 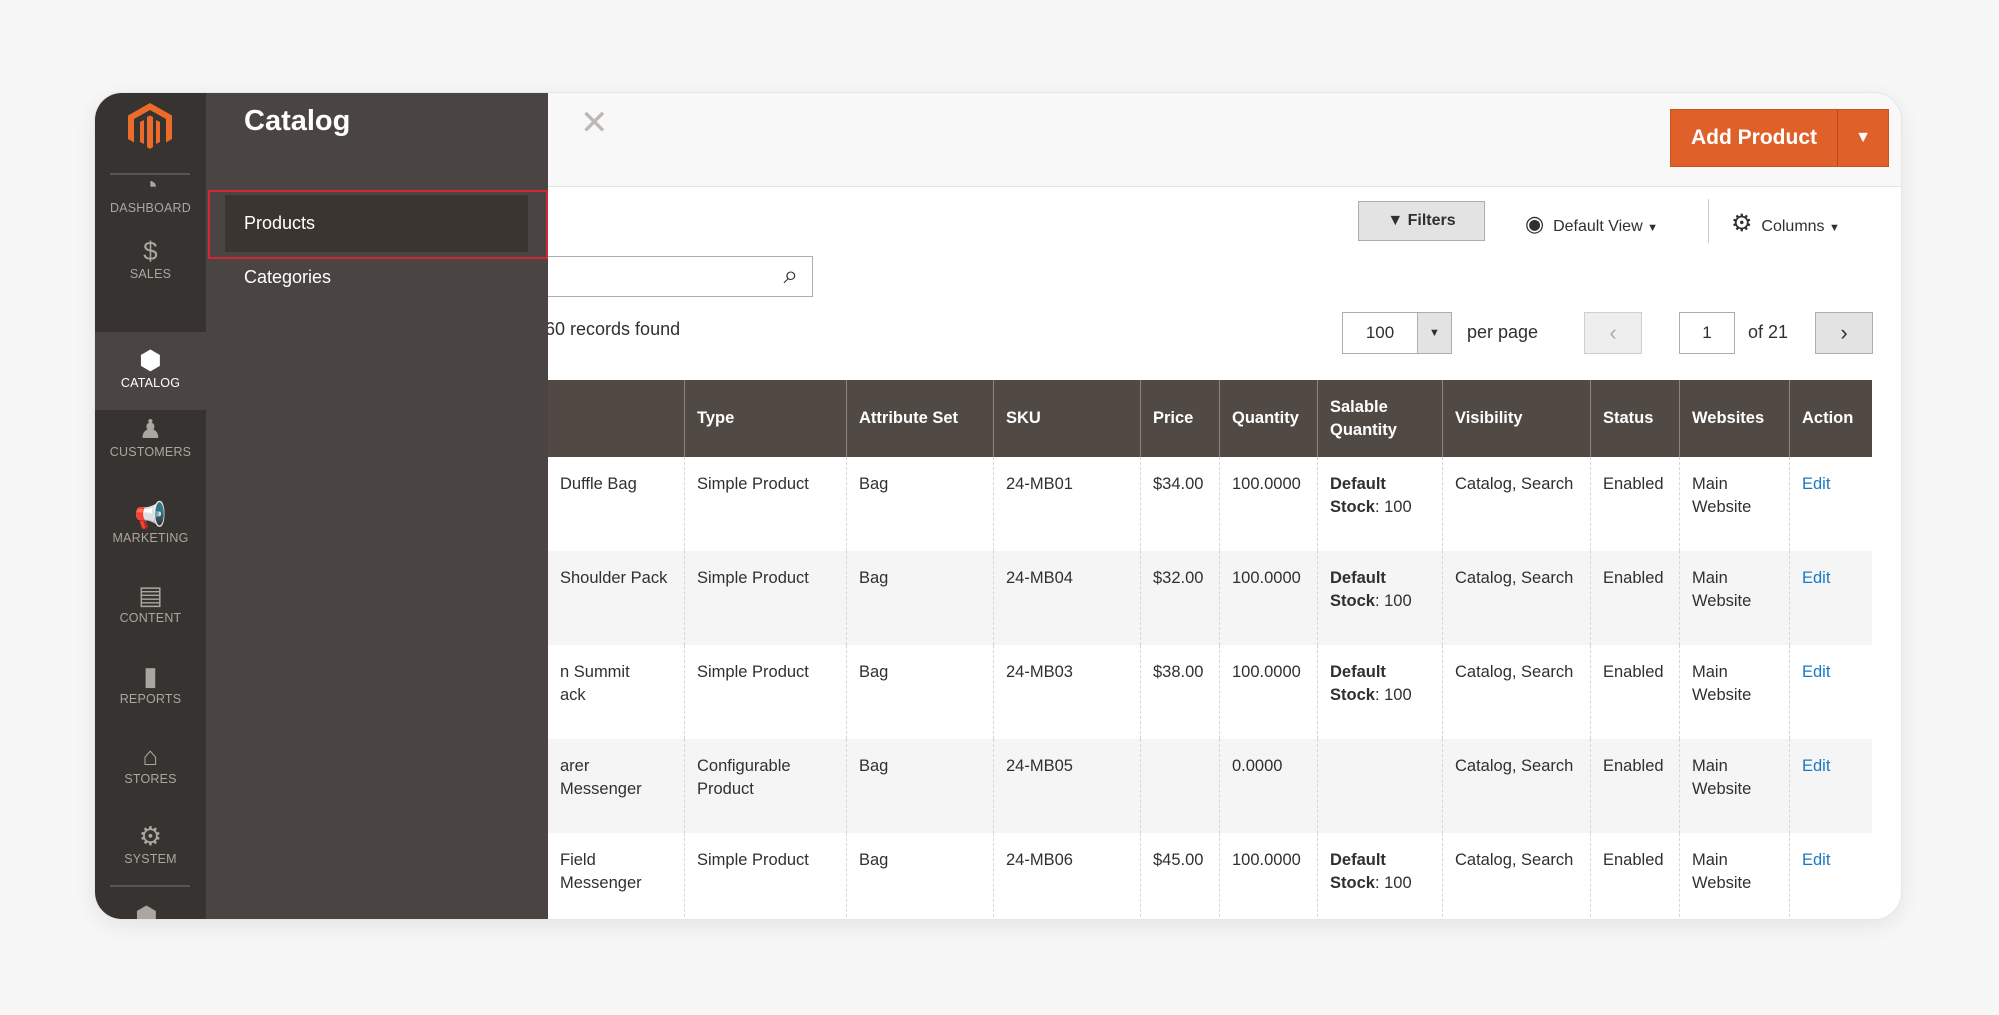 What do you see at coordinates (1179, 692) in the screenshot?
I see `cell-price: $38.00` at bounding box center [1179, 692].